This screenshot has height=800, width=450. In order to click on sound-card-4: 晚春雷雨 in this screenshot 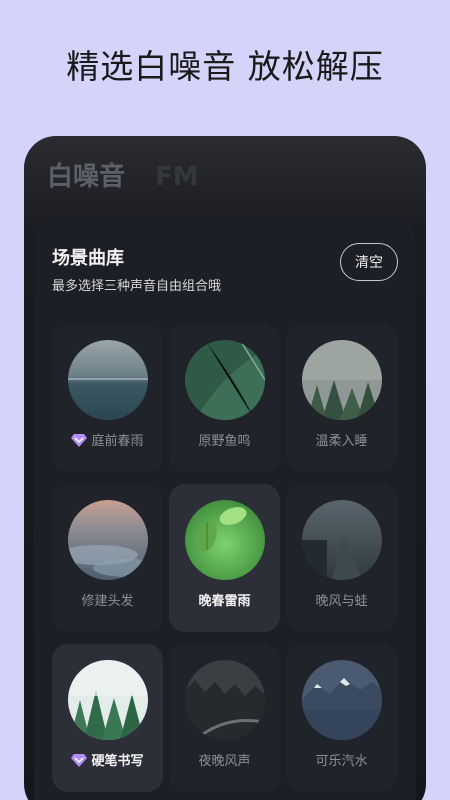, I will do `click(224, 558)`.